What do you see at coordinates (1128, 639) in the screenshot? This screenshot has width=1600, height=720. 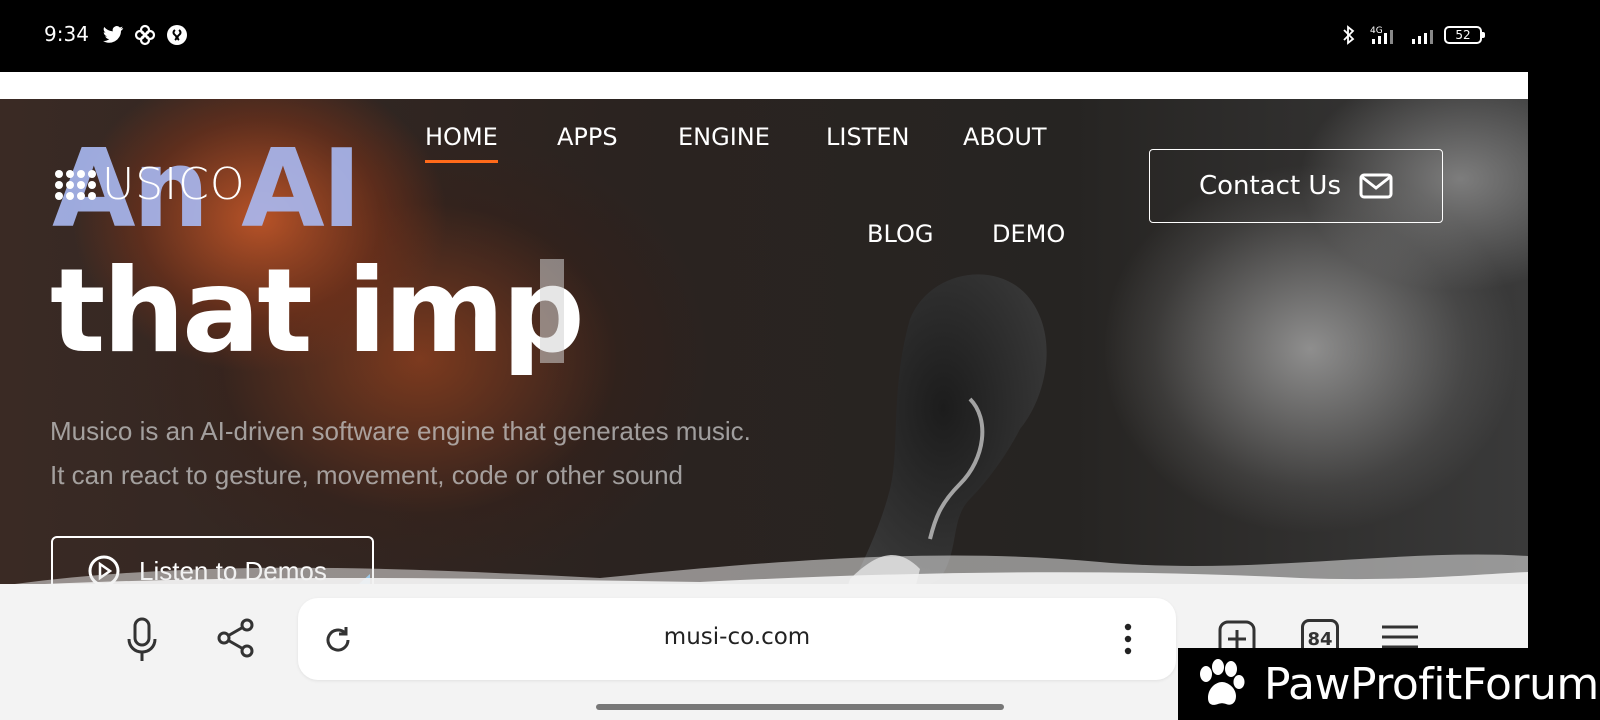 I see `more-vert-icon` at bounding box center [1128, 639].